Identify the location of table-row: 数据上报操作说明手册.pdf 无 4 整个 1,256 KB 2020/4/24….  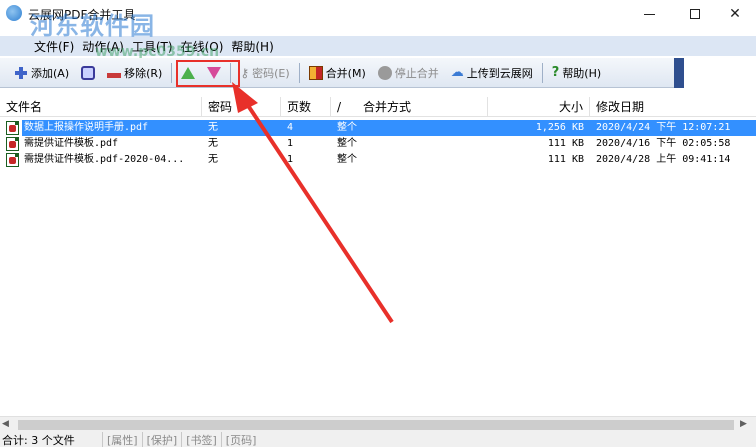
(378, 128).